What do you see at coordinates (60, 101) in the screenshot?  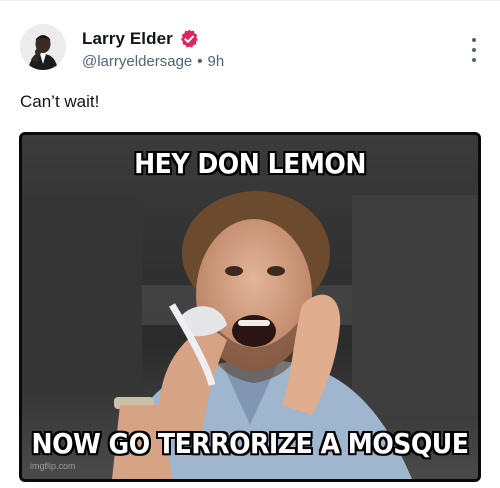 I see `post-text: Can’t wait!` at bounding box center [60, 101].